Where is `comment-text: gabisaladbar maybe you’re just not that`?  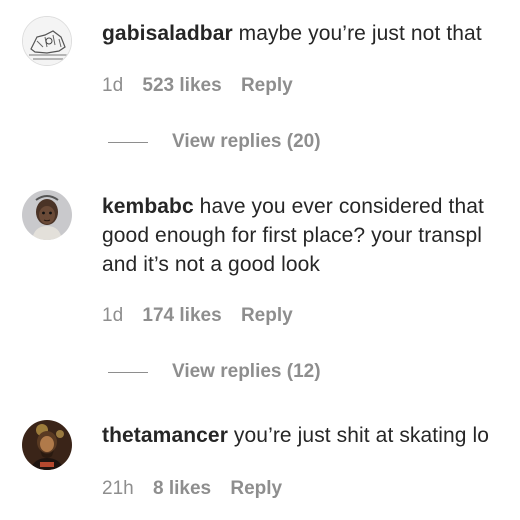
comment-text: gabisaladbar maybe you’re just not that is located at coordinates (311, 33).